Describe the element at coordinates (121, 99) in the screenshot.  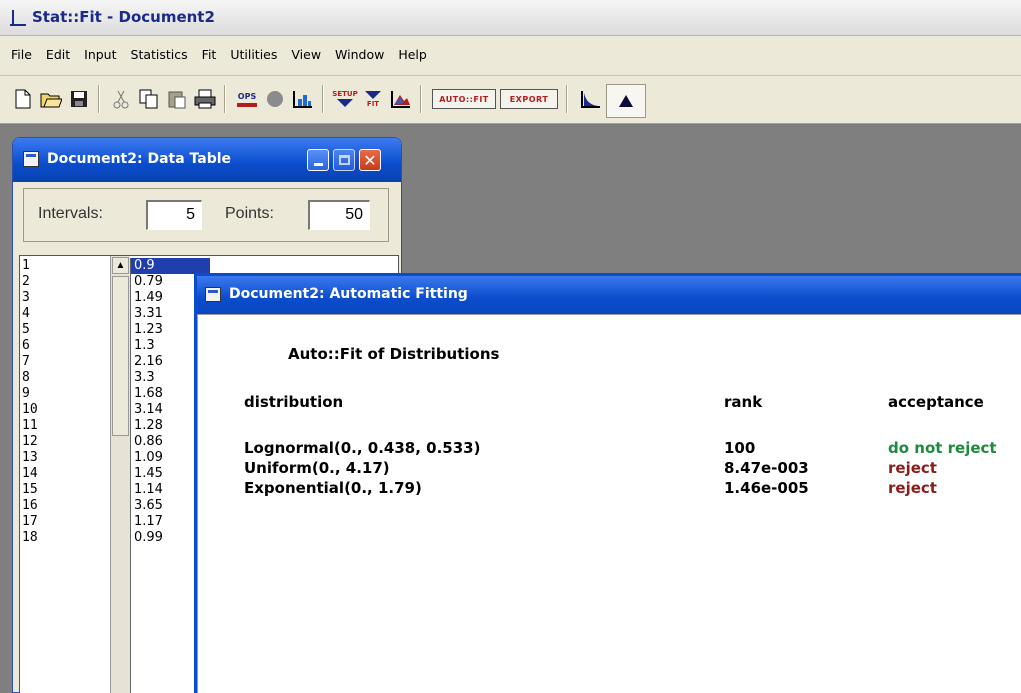
I see `cut-icon` at that location.